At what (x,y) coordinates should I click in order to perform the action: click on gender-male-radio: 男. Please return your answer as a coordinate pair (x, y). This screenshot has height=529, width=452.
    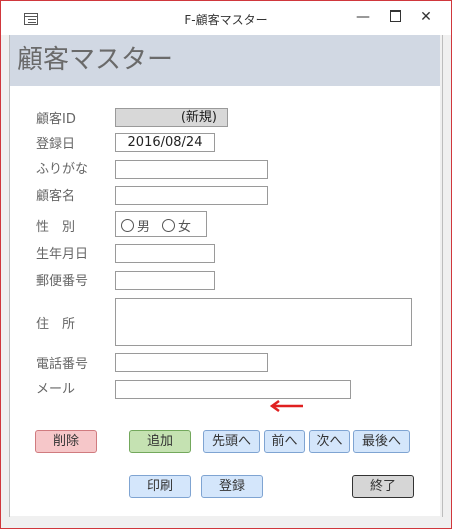
    Looking at the image, I should click on (135, 225).